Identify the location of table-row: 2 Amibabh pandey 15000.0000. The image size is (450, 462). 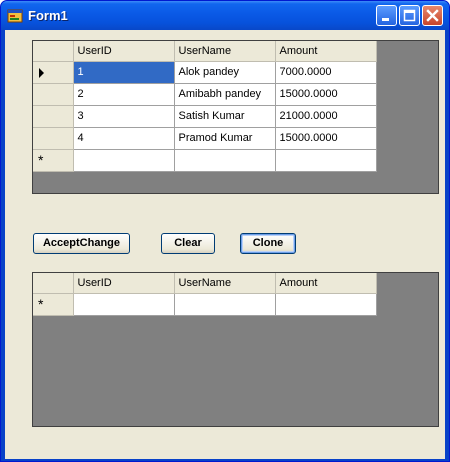
(205, 94).